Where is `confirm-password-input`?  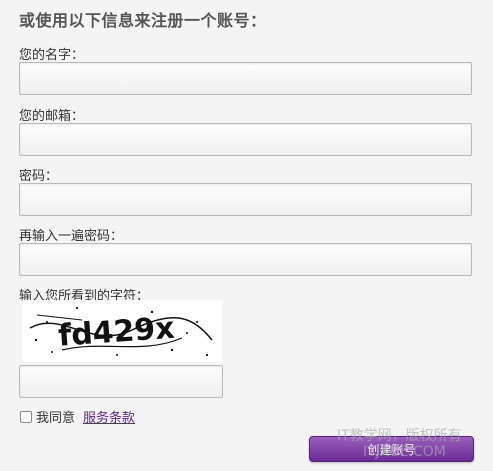 confirm-password-input is located at coordinates (245, 259).